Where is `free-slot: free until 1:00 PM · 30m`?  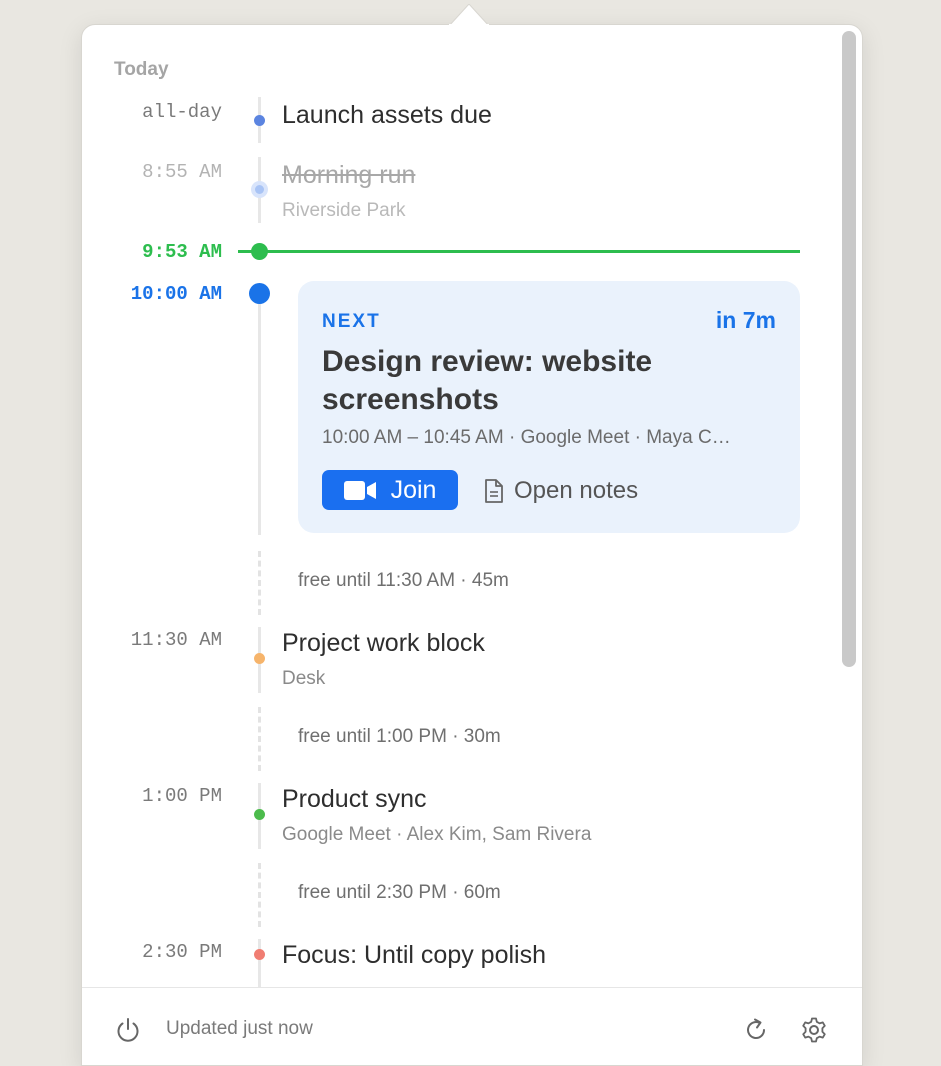 free-slot: free until 1:00 PM · 30m is located at coordinates (399, 736).